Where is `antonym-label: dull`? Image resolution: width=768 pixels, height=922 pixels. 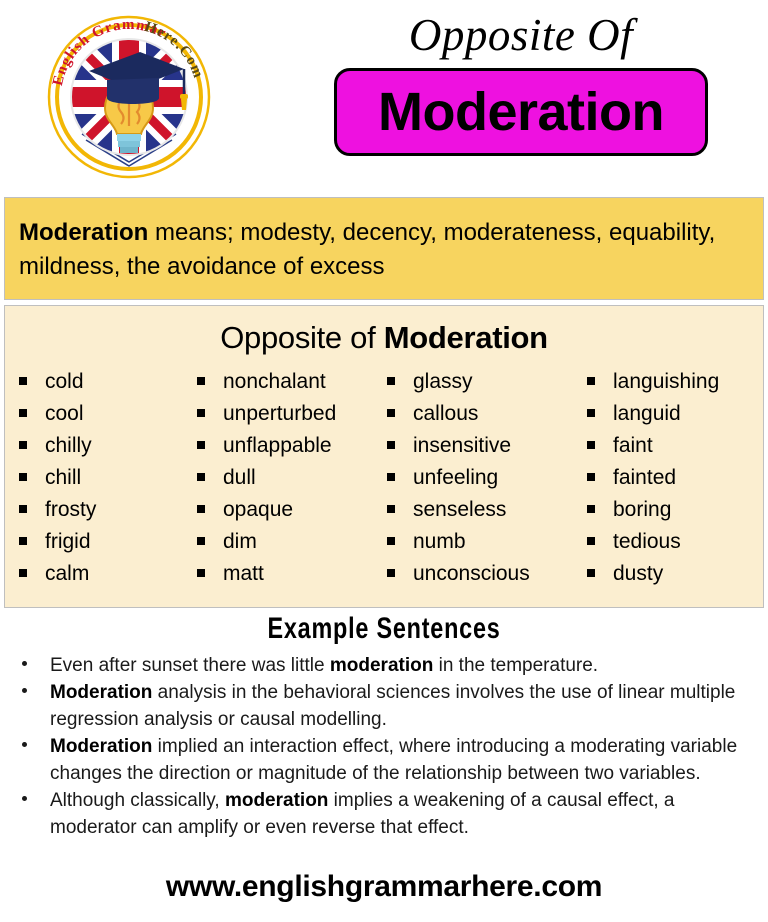
antonym-label: dull is located at coordinates (239, 477).